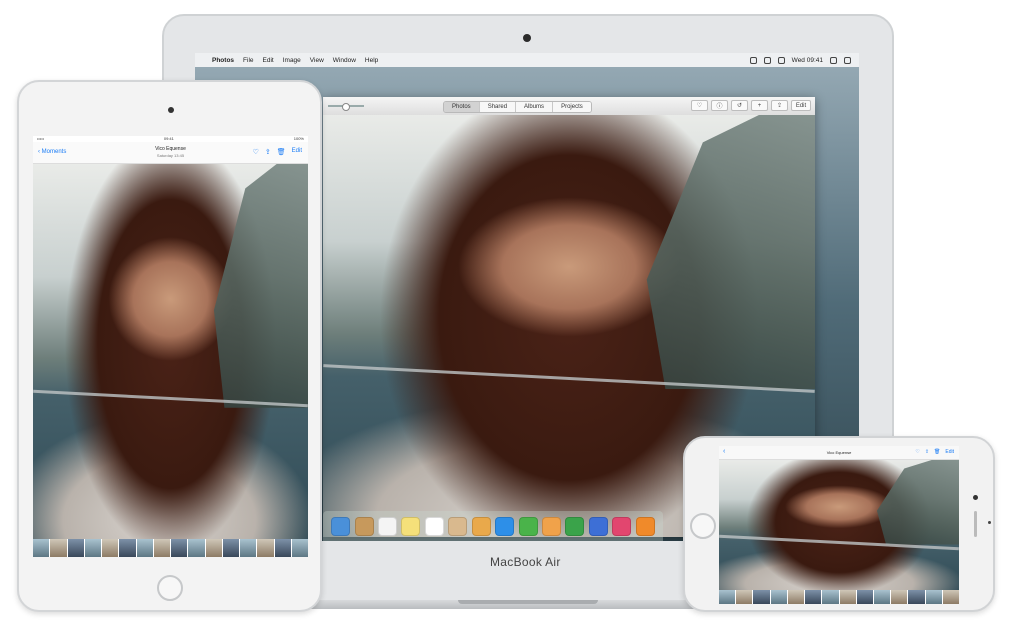  I want to click on notification-center-icon, so click(847, 60).